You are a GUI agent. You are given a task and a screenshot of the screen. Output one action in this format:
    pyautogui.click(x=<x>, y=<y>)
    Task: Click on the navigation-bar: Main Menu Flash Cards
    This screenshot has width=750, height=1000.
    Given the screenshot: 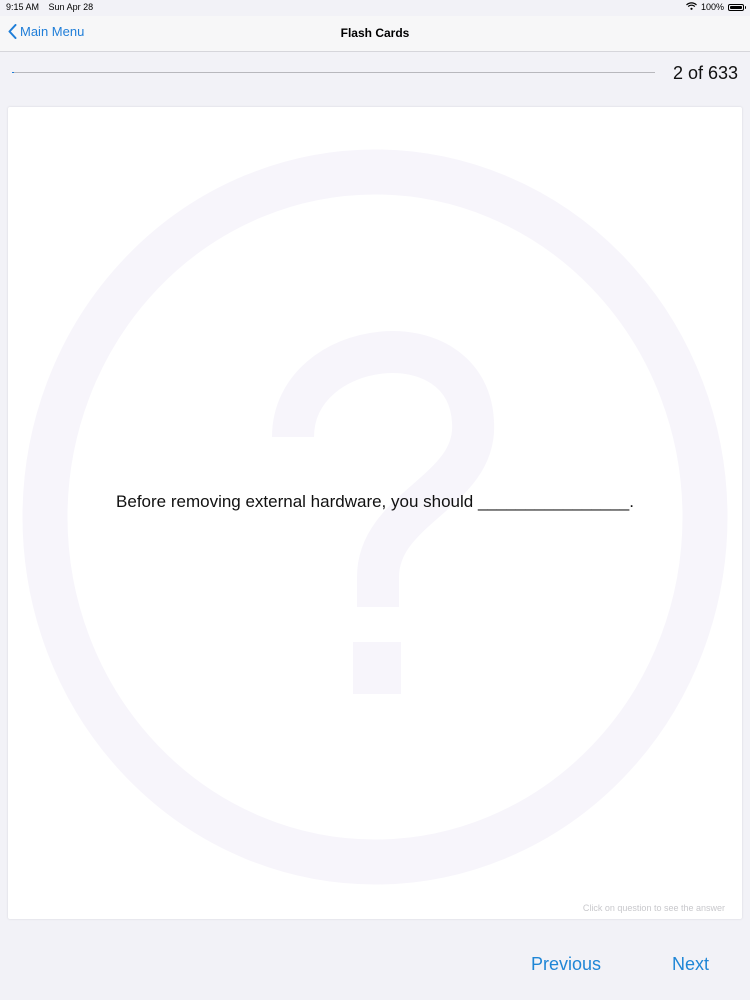 What is the action you would take?
    pyautogui.click(x=375, y=34)
    